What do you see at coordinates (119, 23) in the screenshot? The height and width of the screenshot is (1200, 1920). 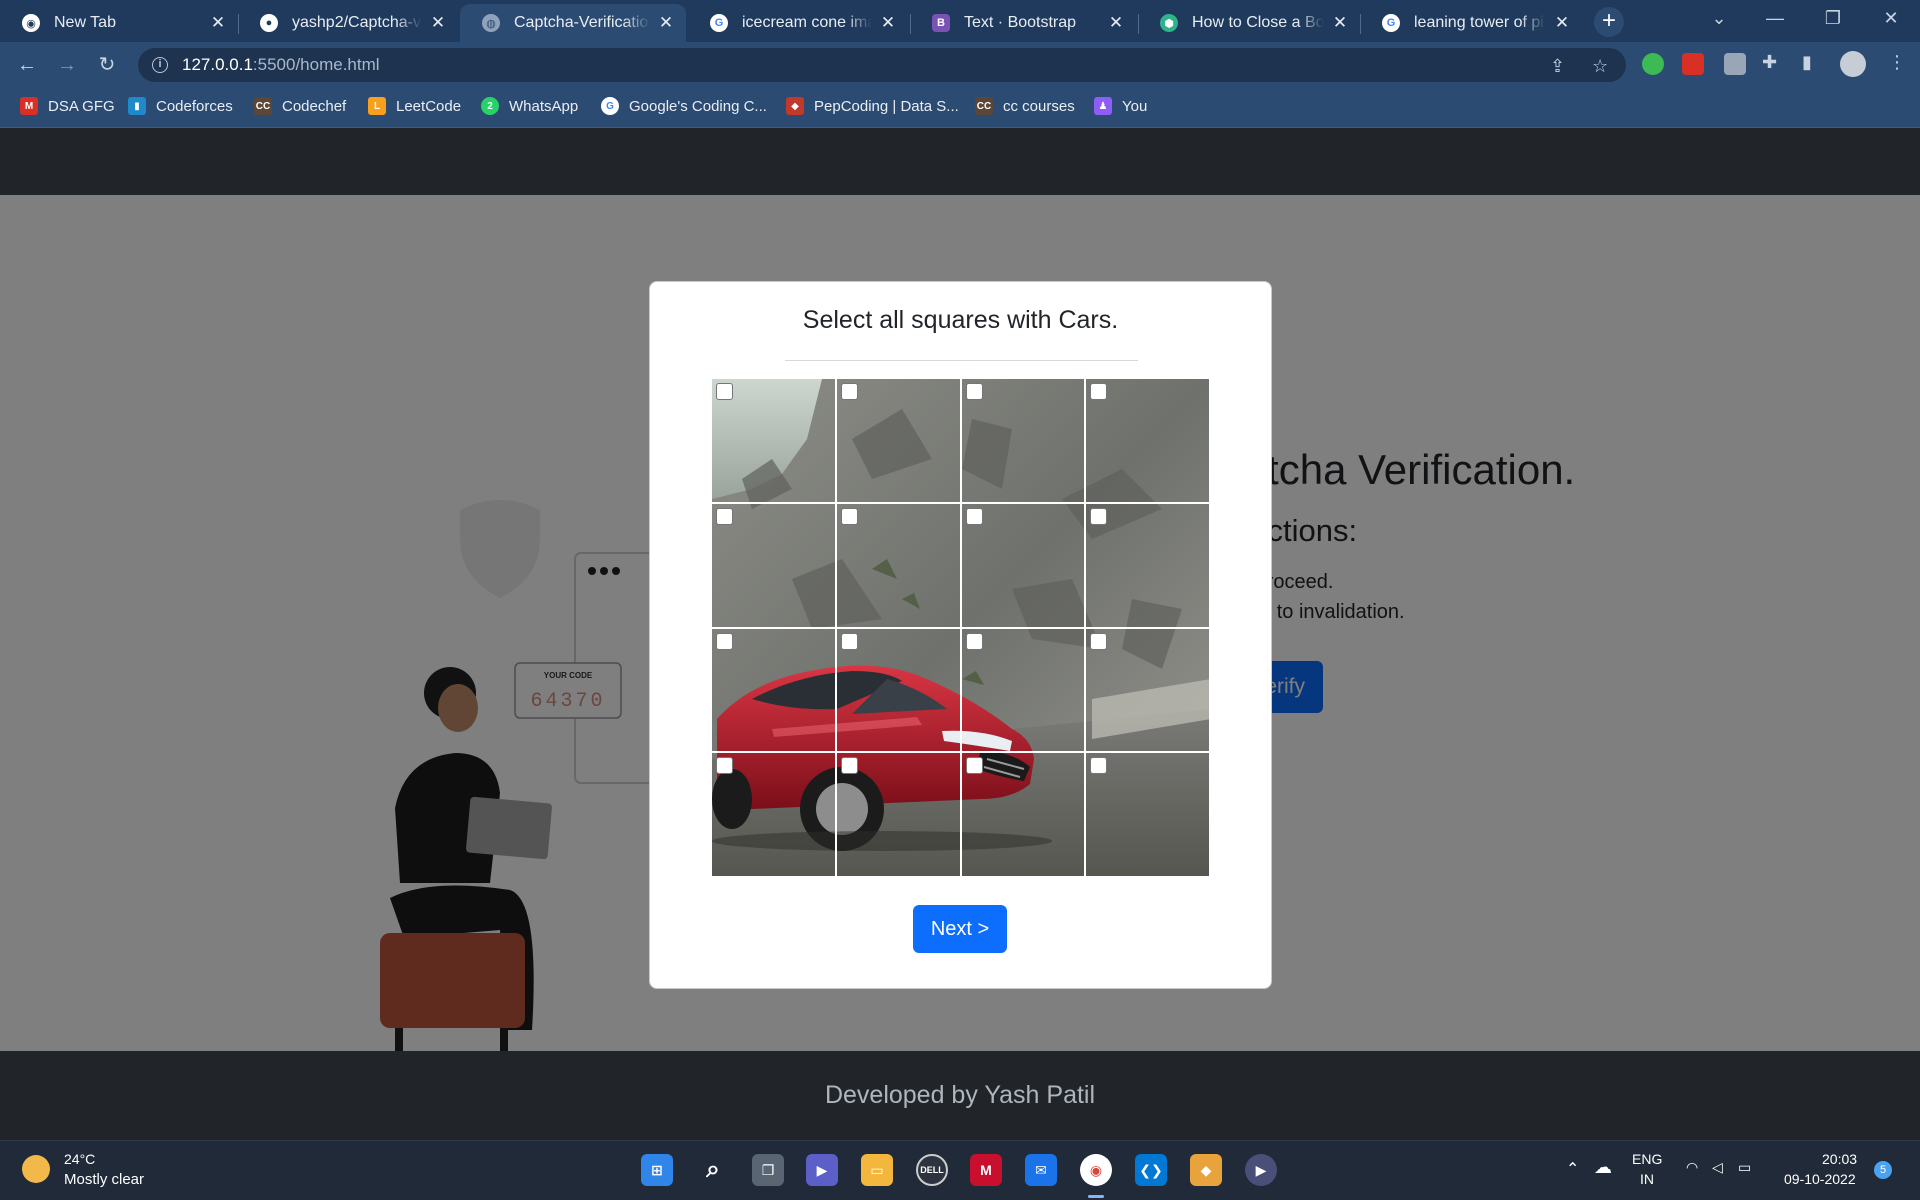 I see `tab-new-tab: ◉ New Tab ✕` at bounding box center [119, 23].